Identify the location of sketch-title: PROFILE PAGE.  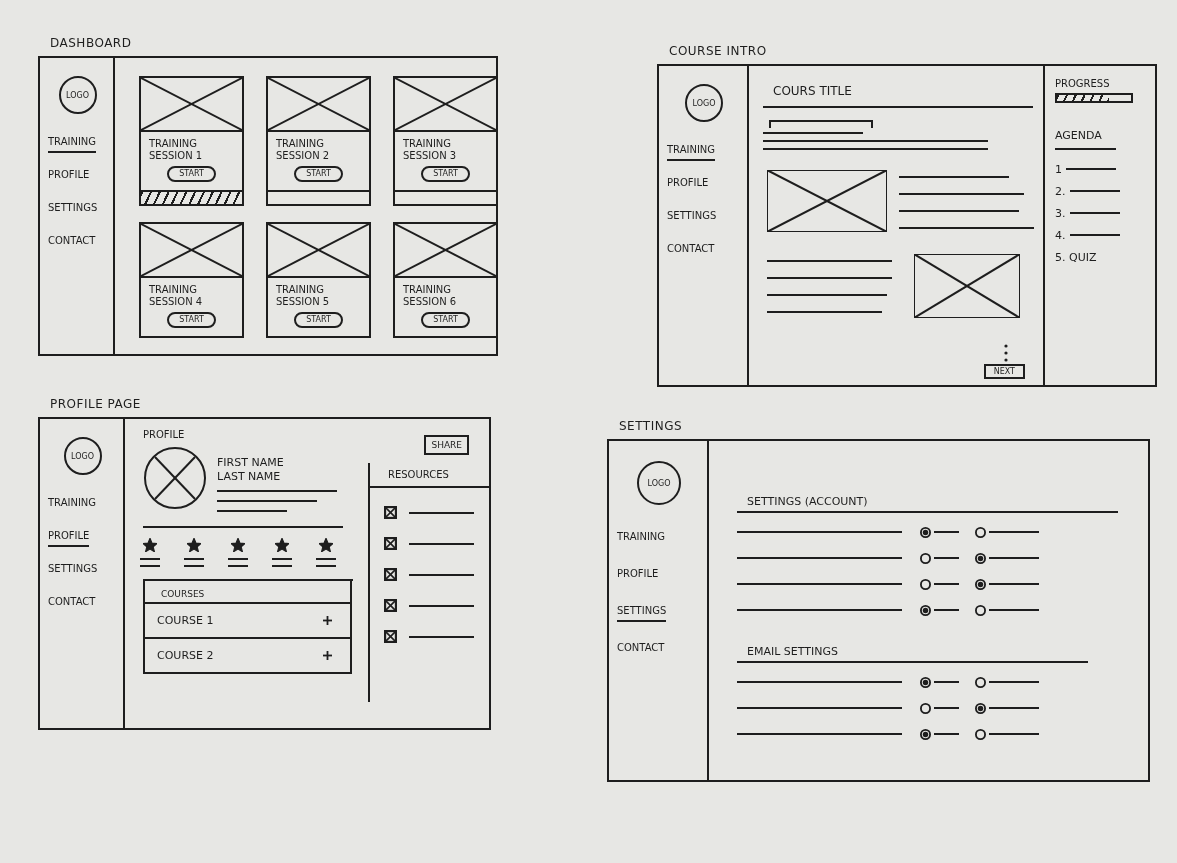
(95, 404).